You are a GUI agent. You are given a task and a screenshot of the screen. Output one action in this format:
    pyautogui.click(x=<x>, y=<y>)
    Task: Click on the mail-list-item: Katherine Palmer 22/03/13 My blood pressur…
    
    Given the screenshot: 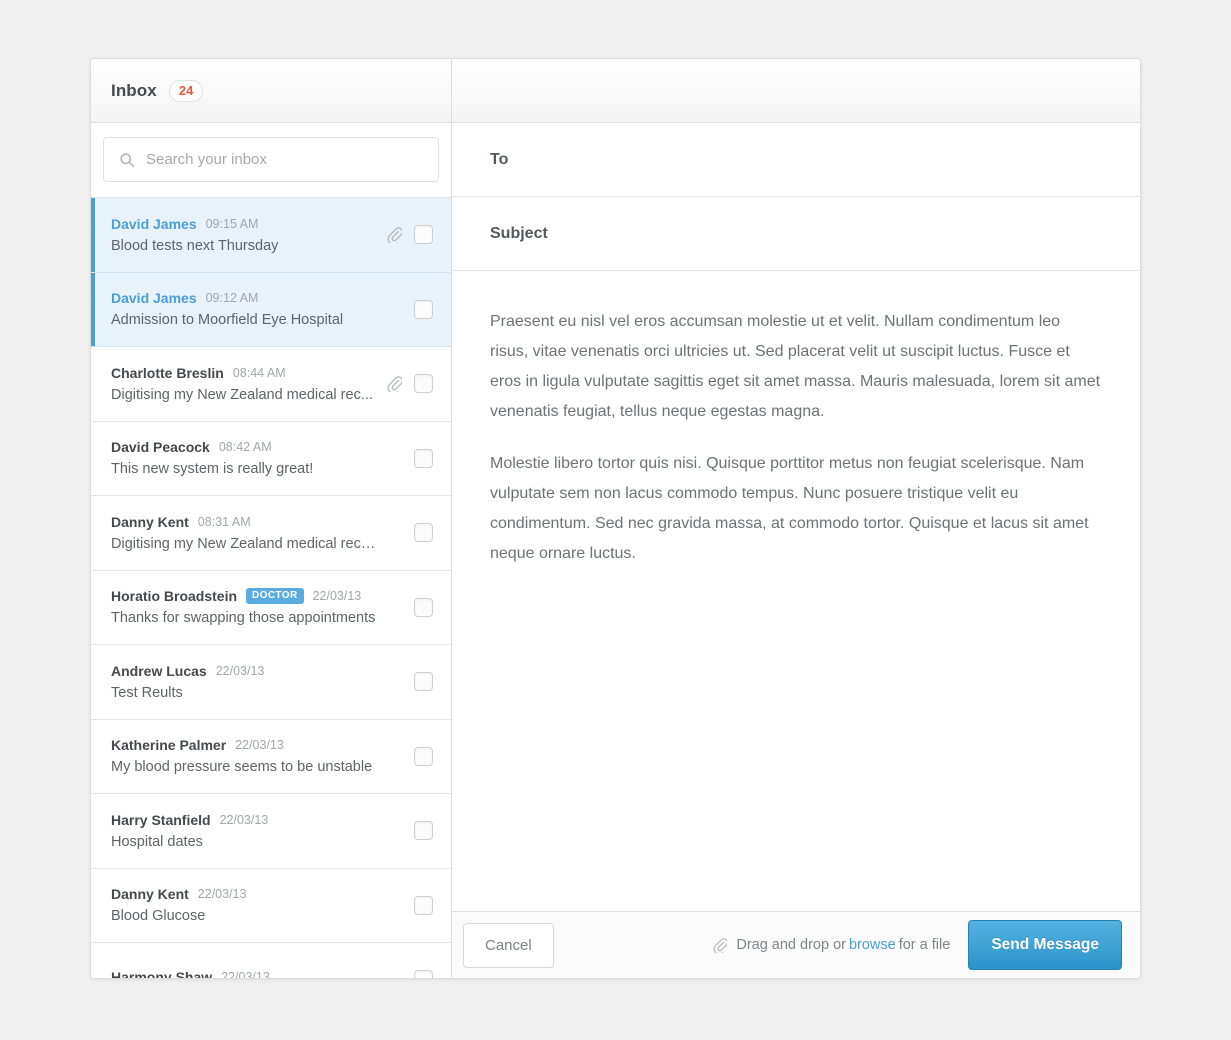 What is the action you would take?
    pyautogui.click(x=271, y=756)
    